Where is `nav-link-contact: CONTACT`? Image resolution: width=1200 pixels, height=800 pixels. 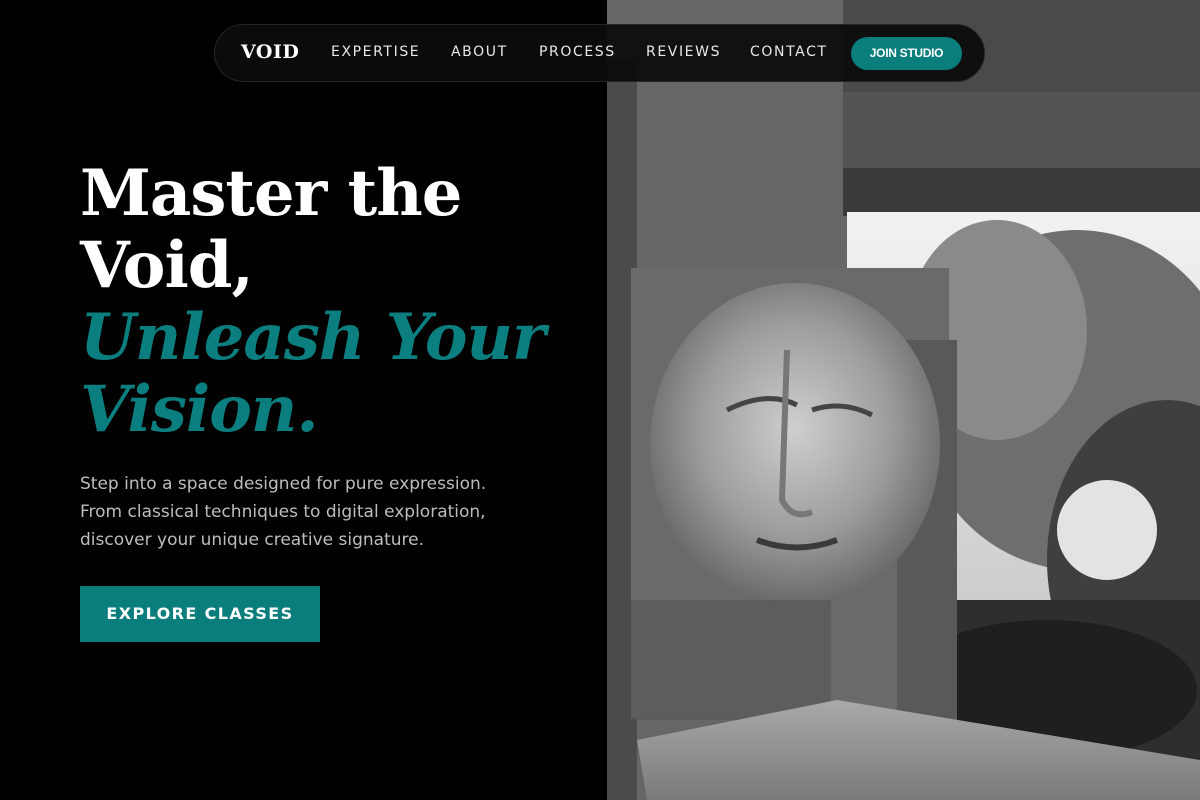 nav-link-contact: CONTACT is located at coordinates (789, 52).